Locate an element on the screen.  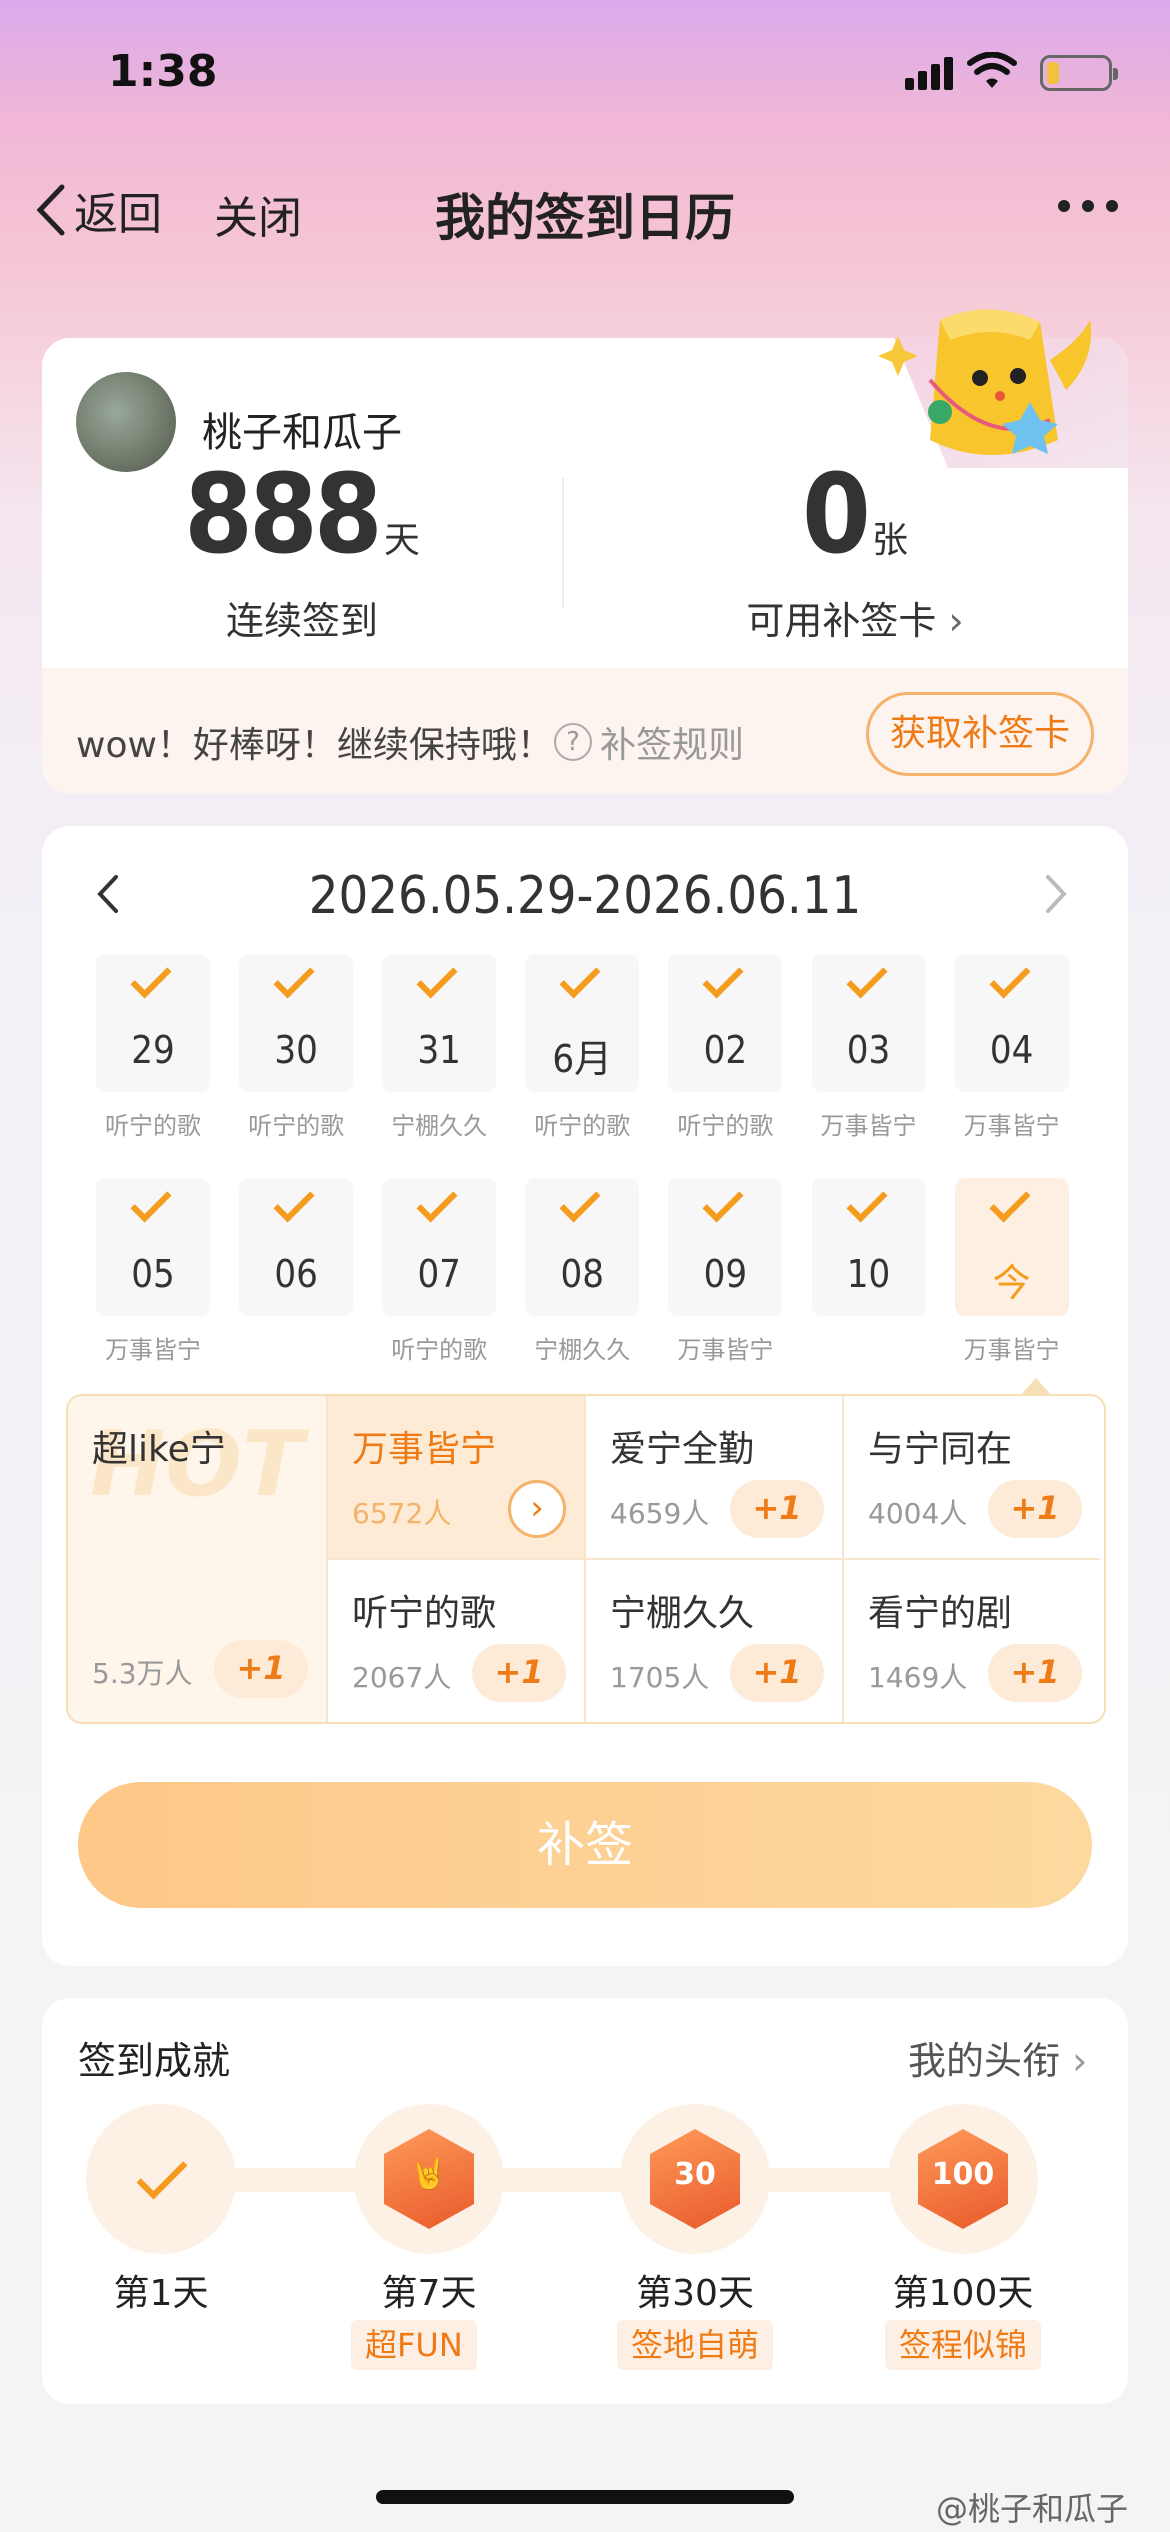
day-number: 30 is located at coordinates (296, 1050).